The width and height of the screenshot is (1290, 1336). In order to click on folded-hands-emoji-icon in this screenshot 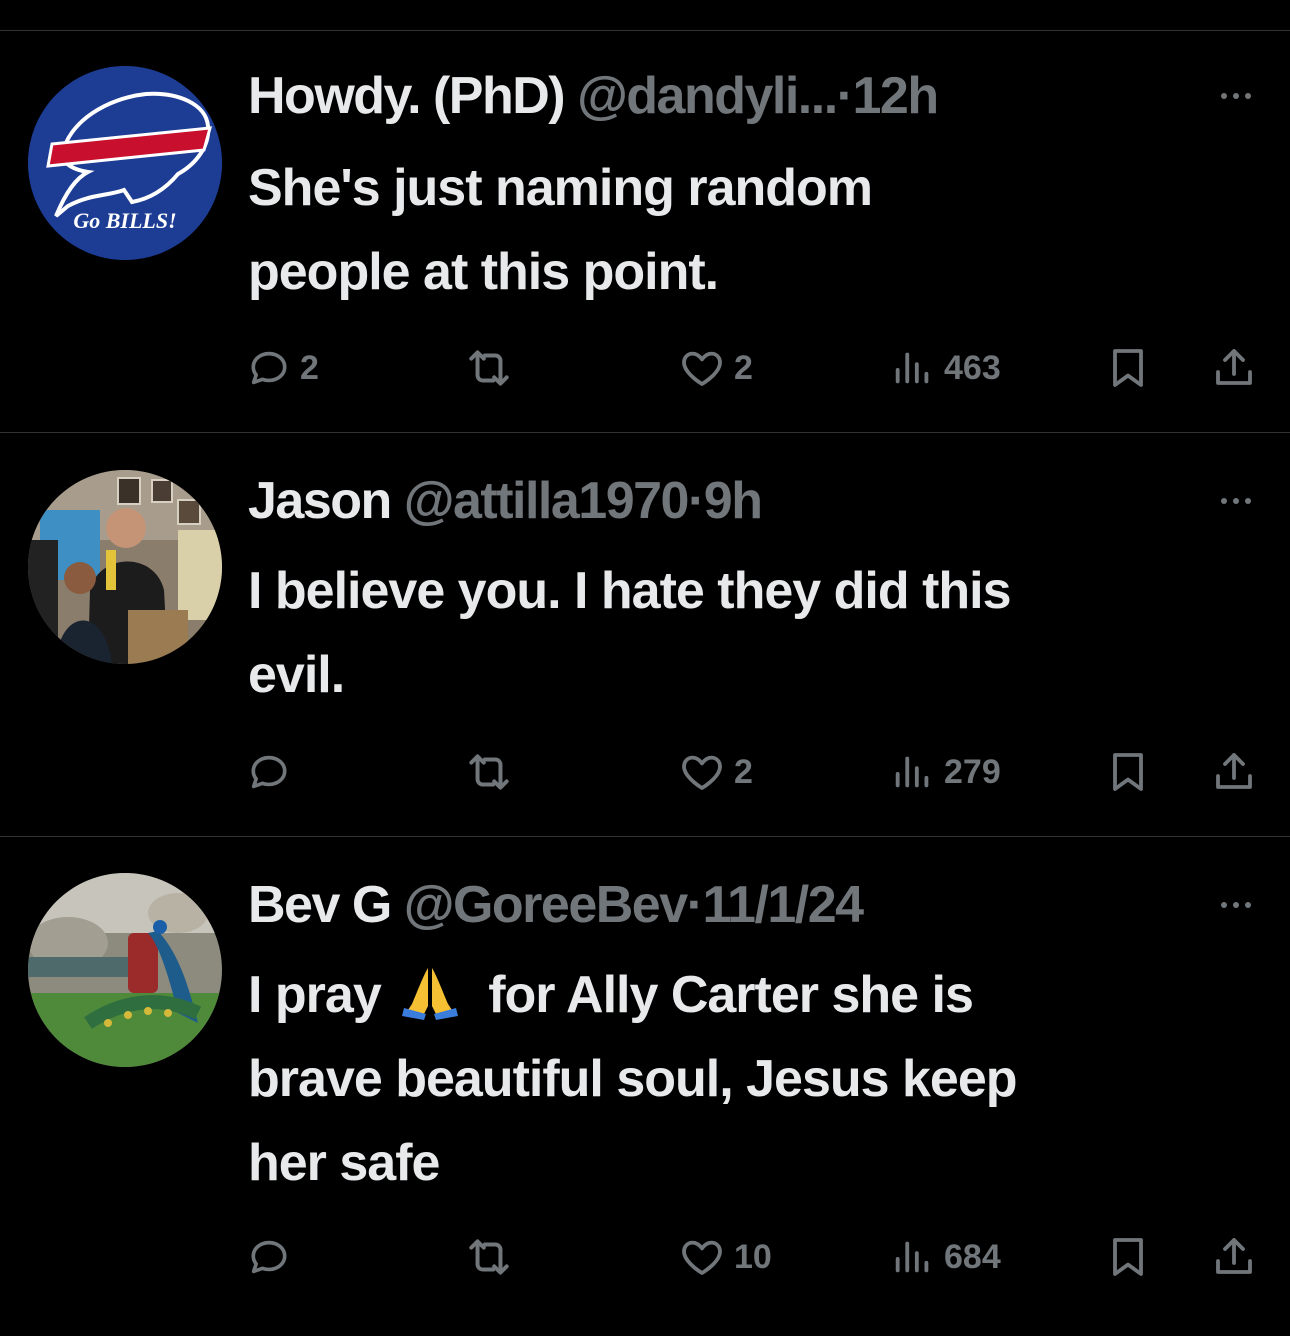, I will do `click(430, 994)`.